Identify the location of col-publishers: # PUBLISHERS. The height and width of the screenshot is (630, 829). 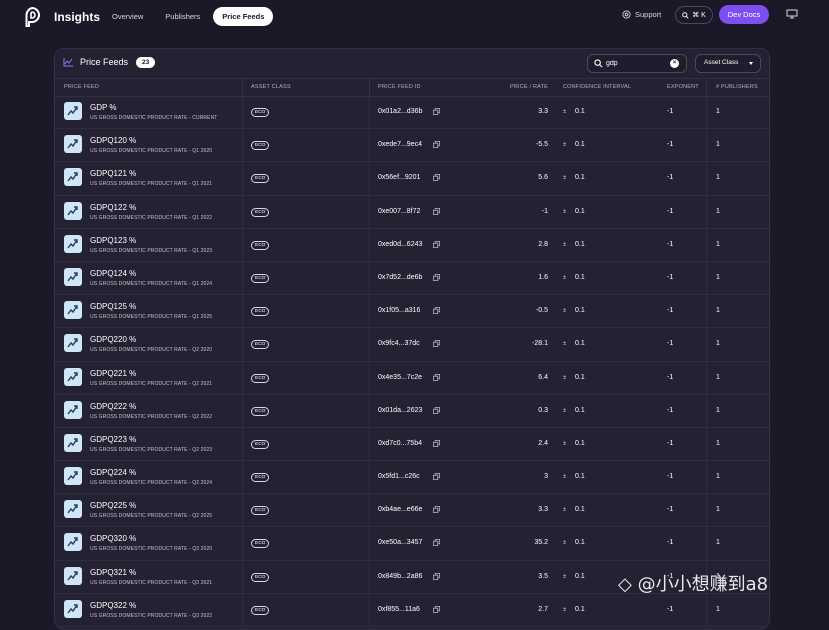
(737, 87).